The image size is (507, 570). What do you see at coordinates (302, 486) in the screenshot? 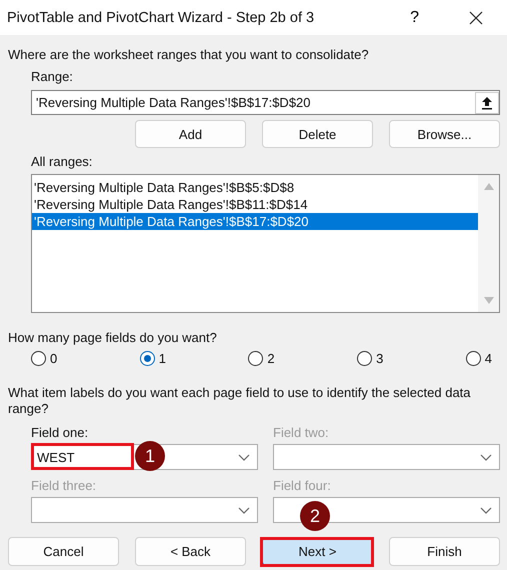
I see `field-label: Field four:` at bounding box center [302, 486].